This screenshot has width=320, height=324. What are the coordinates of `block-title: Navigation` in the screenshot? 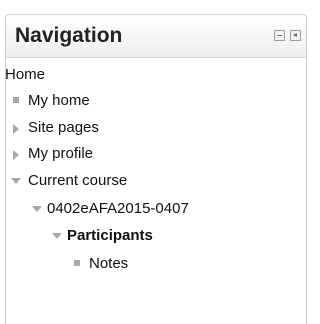 It's located at (69, 35).